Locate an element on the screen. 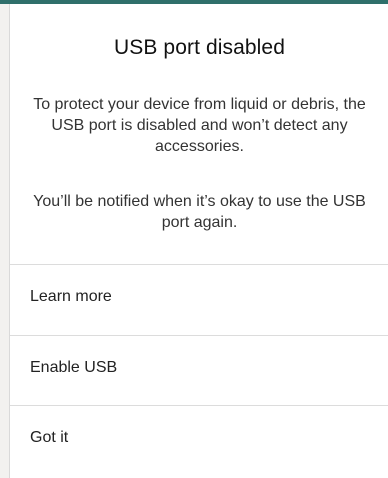 Image resolution: width=388 pixels, height=478 pixels. got-it-label: Got it is located at coordinates (49, 437).